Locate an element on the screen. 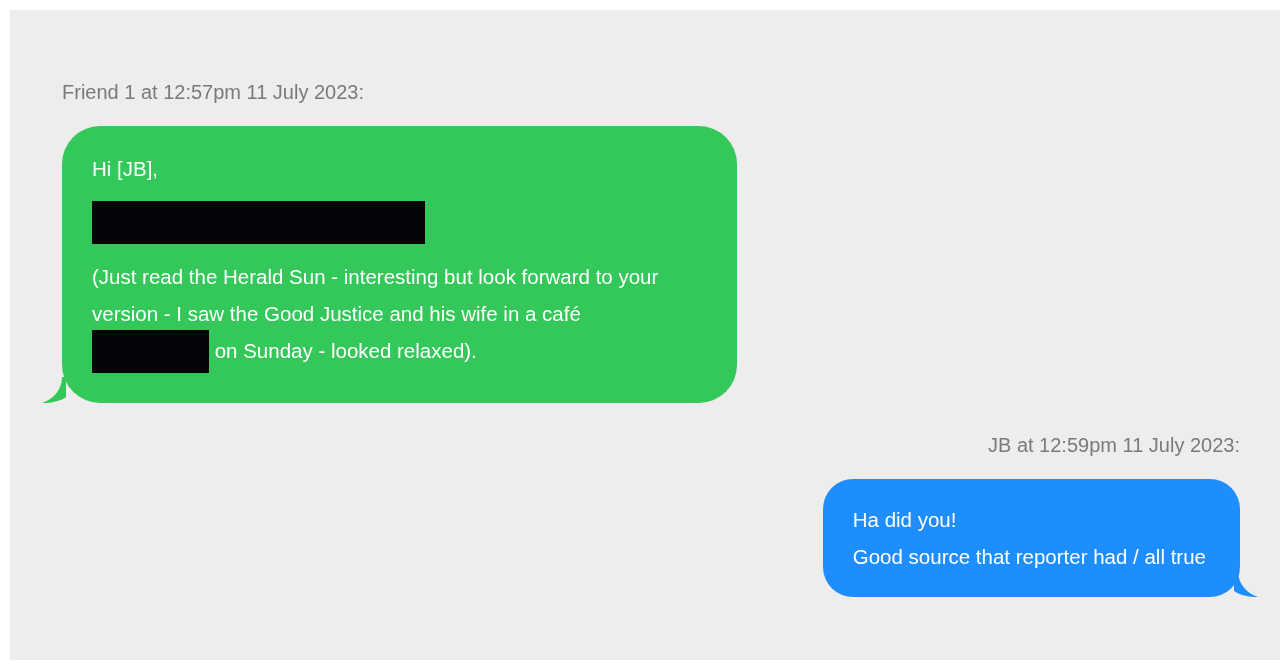 The width and height of the screenshot is (1284, 661). message-timestamp: JB at 12:59pm 11 July 2023: is located at coordinates (1114, 444).